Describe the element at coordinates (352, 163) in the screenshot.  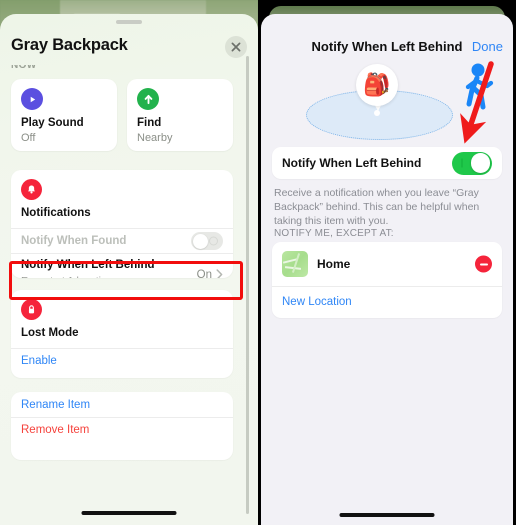
I see `notify-toggle-label: Notify When Left Behind` at that location.